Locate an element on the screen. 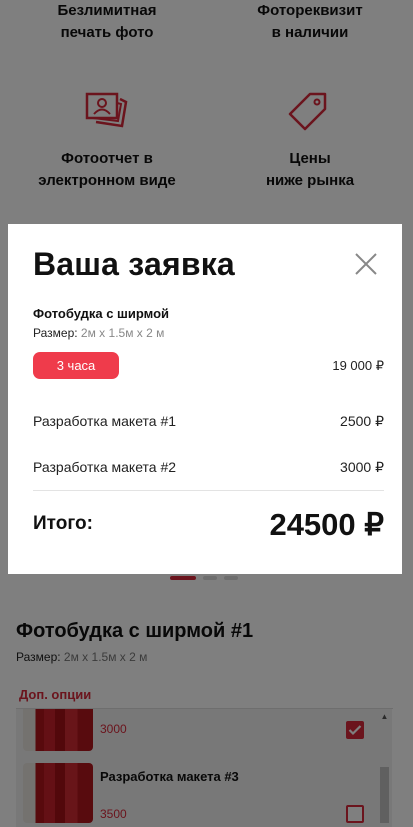 This screenshot has height=827, width=413. total-label: Итого: is located at coordinates (63, 523).